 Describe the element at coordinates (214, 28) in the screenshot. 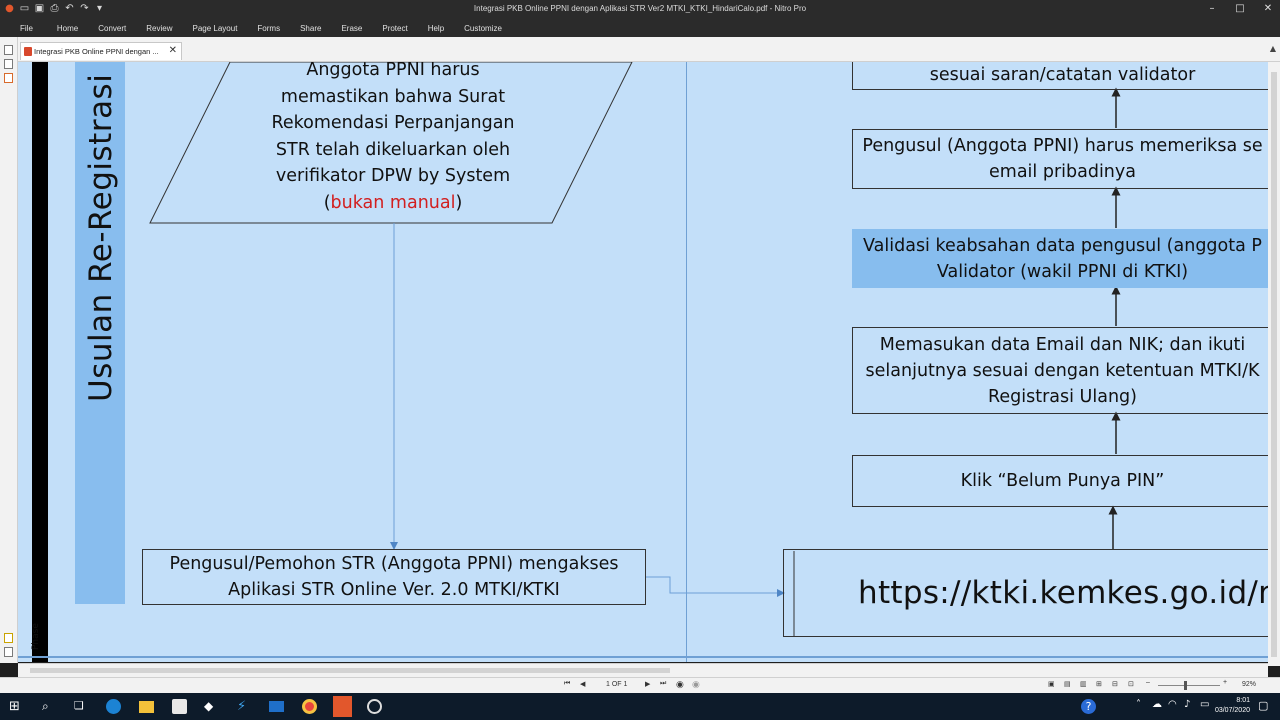

I see `menu-page-layout: Page Layout` at that location.